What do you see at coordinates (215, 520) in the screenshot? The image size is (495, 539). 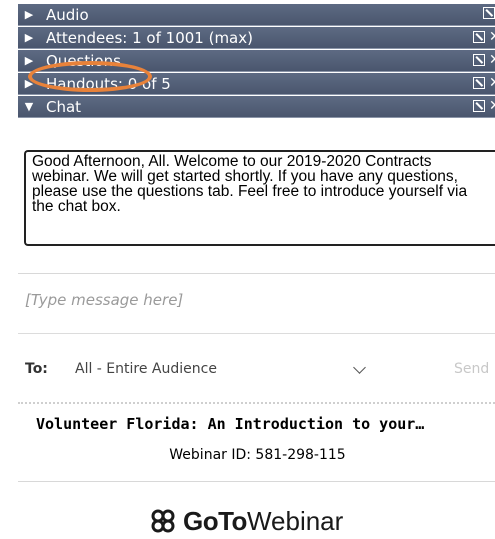 I see `logo-goto-text: GoTo` at bounding box center [215, 520].